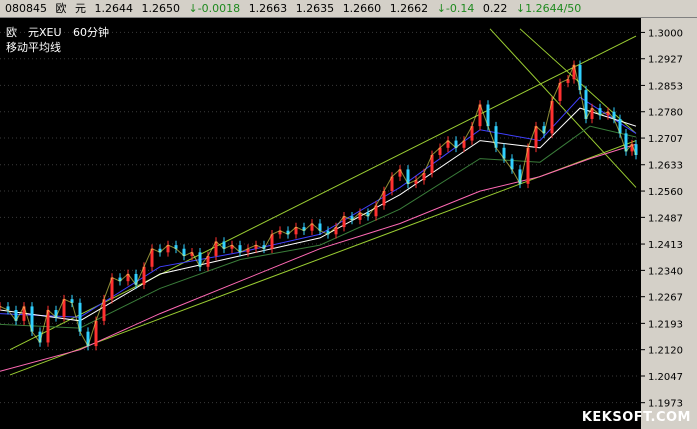 The image size is (697, 429). Describe the element at coordinates (665, 86) in the screenshot. I see `y-tick-label: 1.2853` at that location.